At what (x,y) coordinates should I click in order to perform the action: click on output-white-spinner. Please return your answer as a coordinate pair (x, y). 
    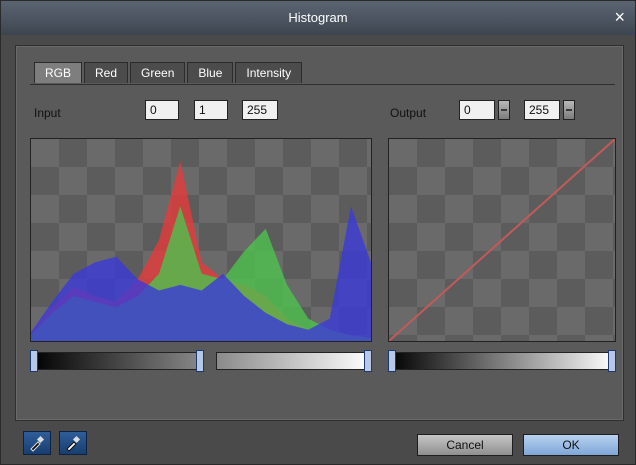
    Looking at the image, I should click on (569, 110).